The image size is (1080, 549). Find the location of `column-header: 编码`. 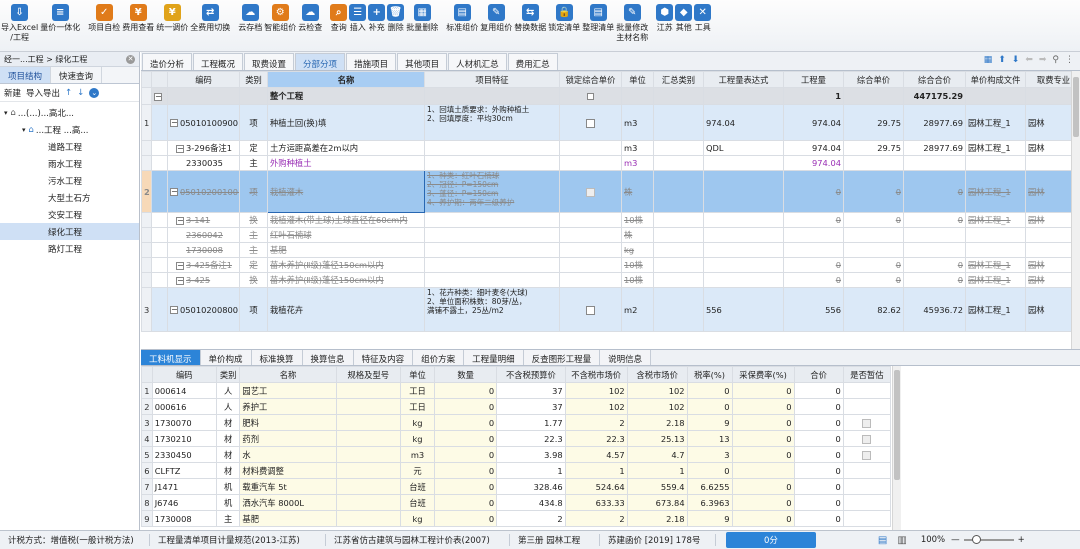

column-header: 编码 is located at coordinates (203, 79).